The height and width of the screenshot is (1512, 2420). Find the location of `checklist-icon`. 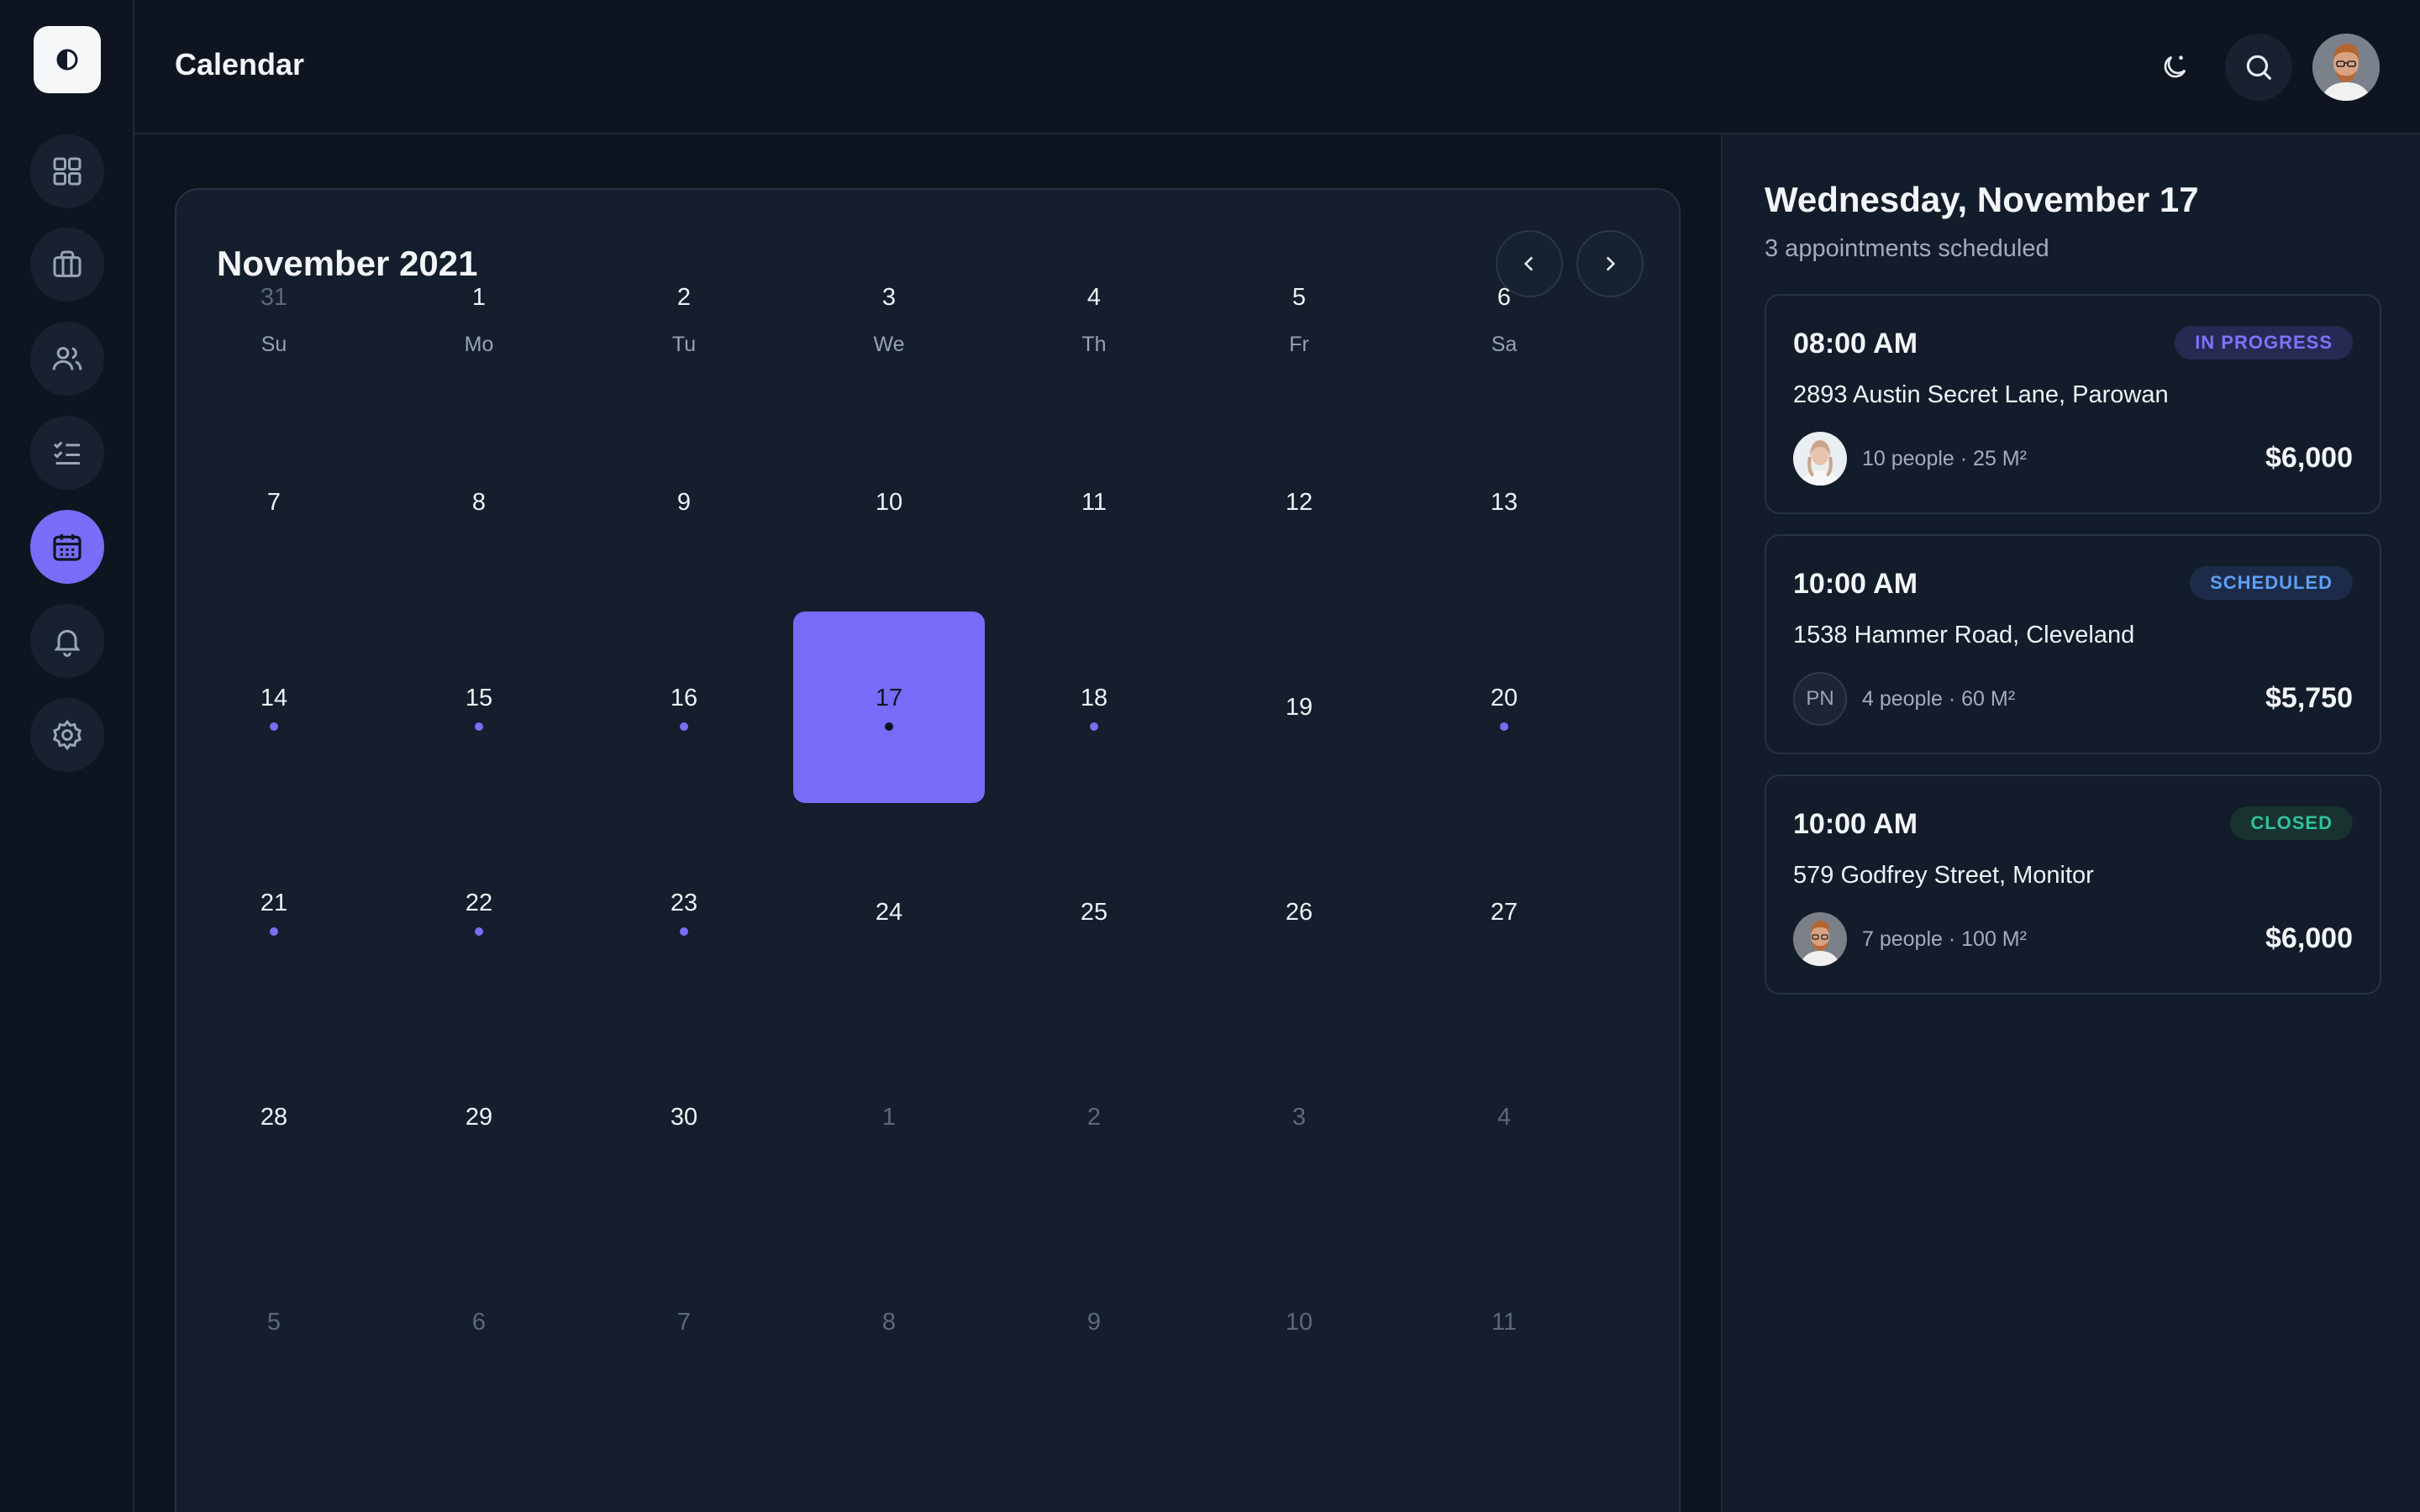

checklist-icon is located at coordinates (66, 453).